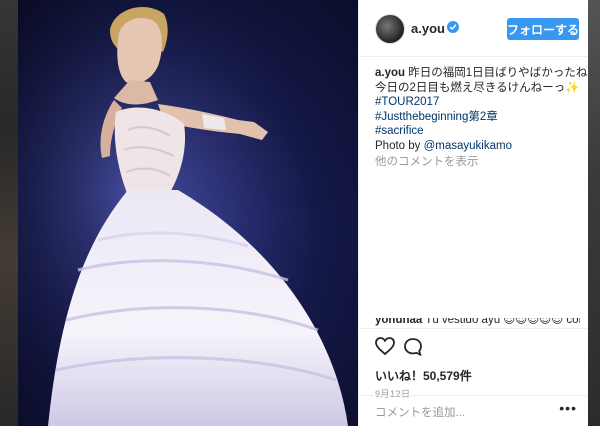  What do you see at coordinates (9, 213) in the screenshot?
I see `dimmed-background-left` at bounding box center [9, 213].